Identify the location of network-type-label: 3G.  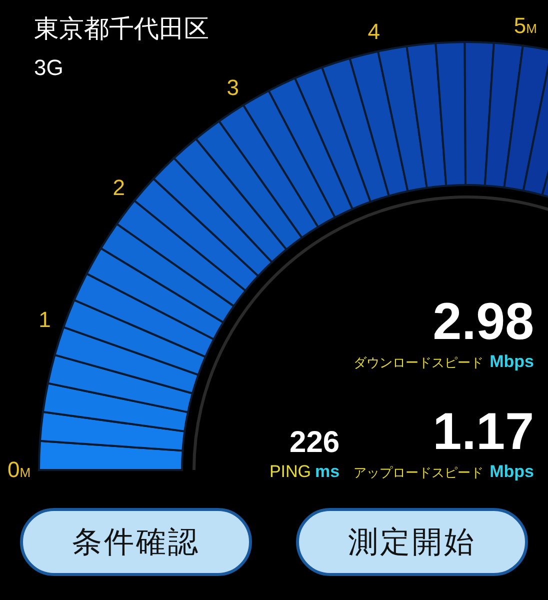
(49, 68).